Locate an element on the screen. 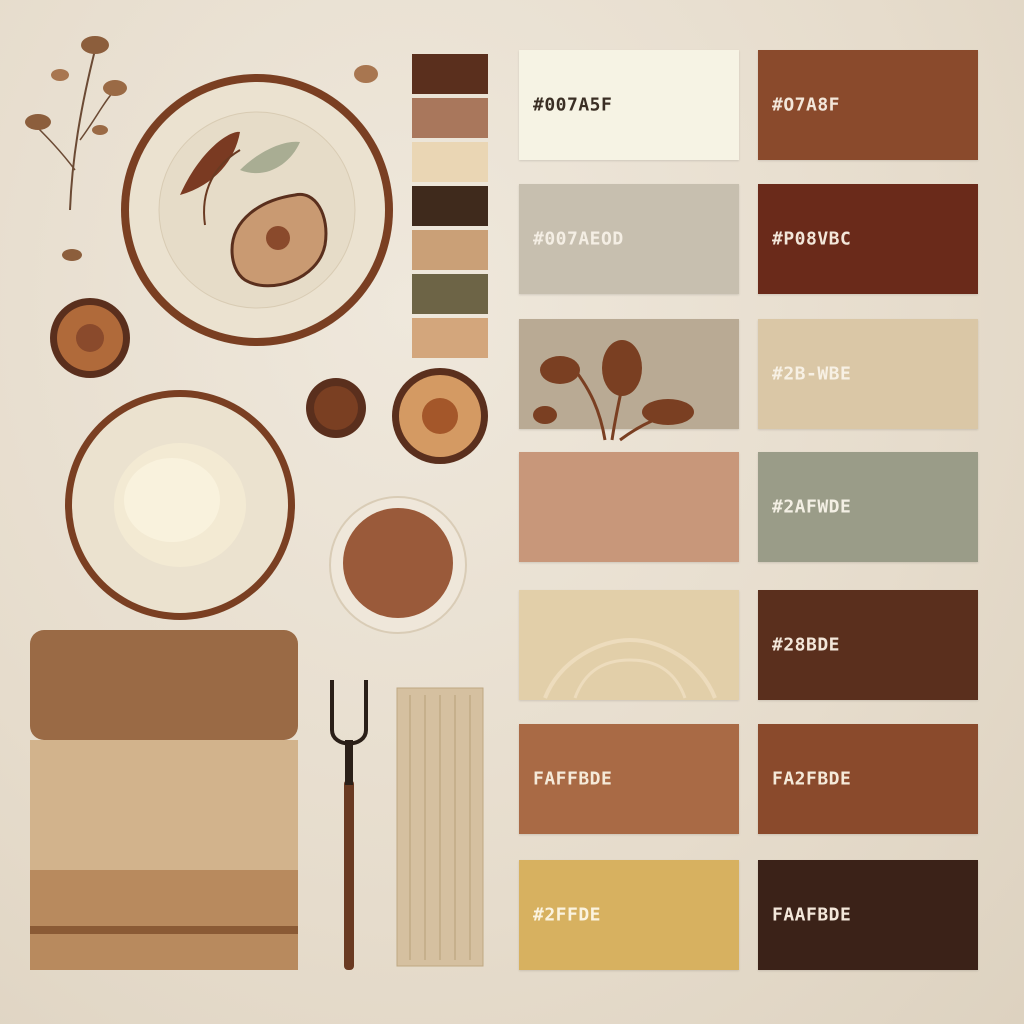 The height and width of the screenshot is (1024, 1024). color-swatch: #007AEOD is located at coordinates (629, 239).